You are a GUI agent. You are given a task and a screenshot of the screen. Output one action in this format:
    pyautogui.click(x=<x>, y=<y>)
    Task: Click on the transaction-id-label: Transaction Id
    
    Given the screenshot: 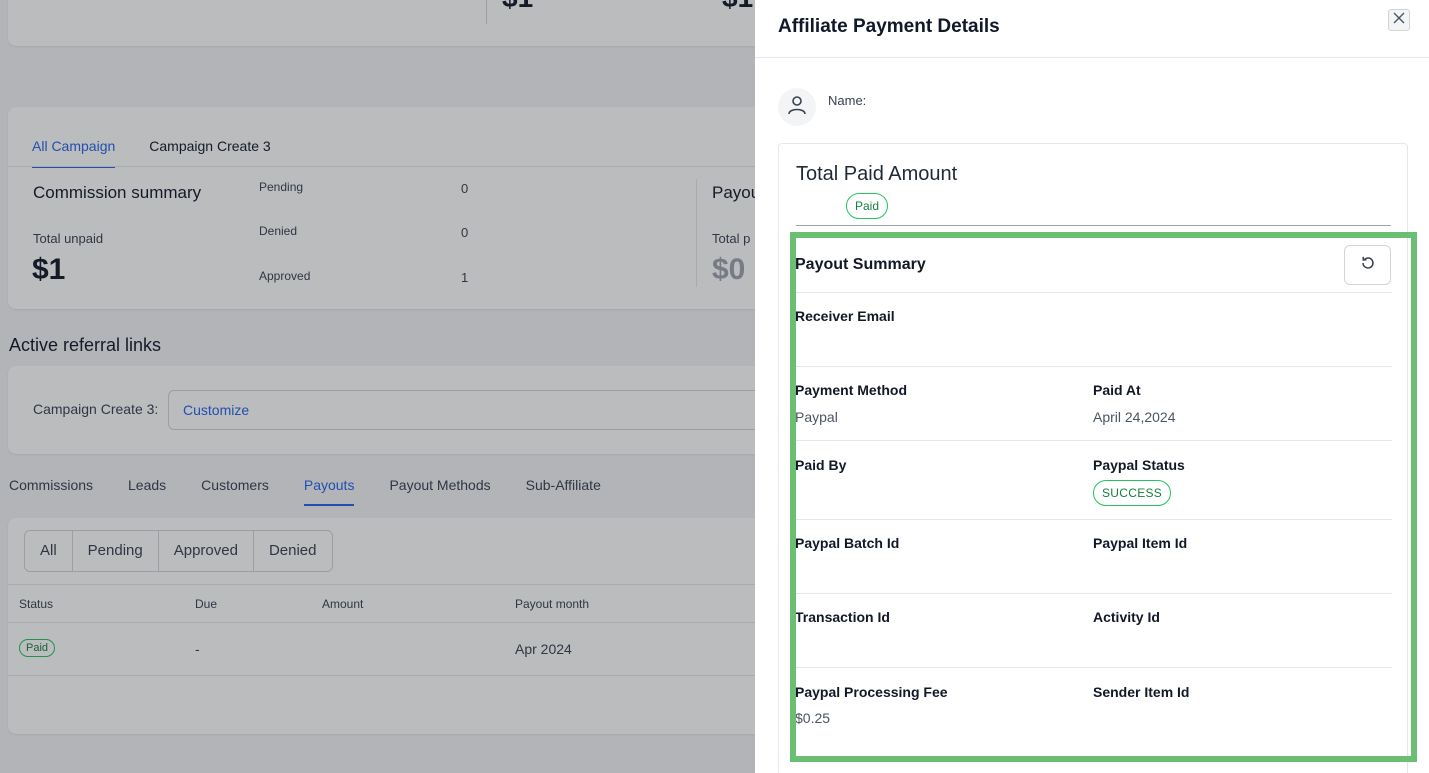 What is the action you would take?
    pyautogui.click(x=842, y=617)
    